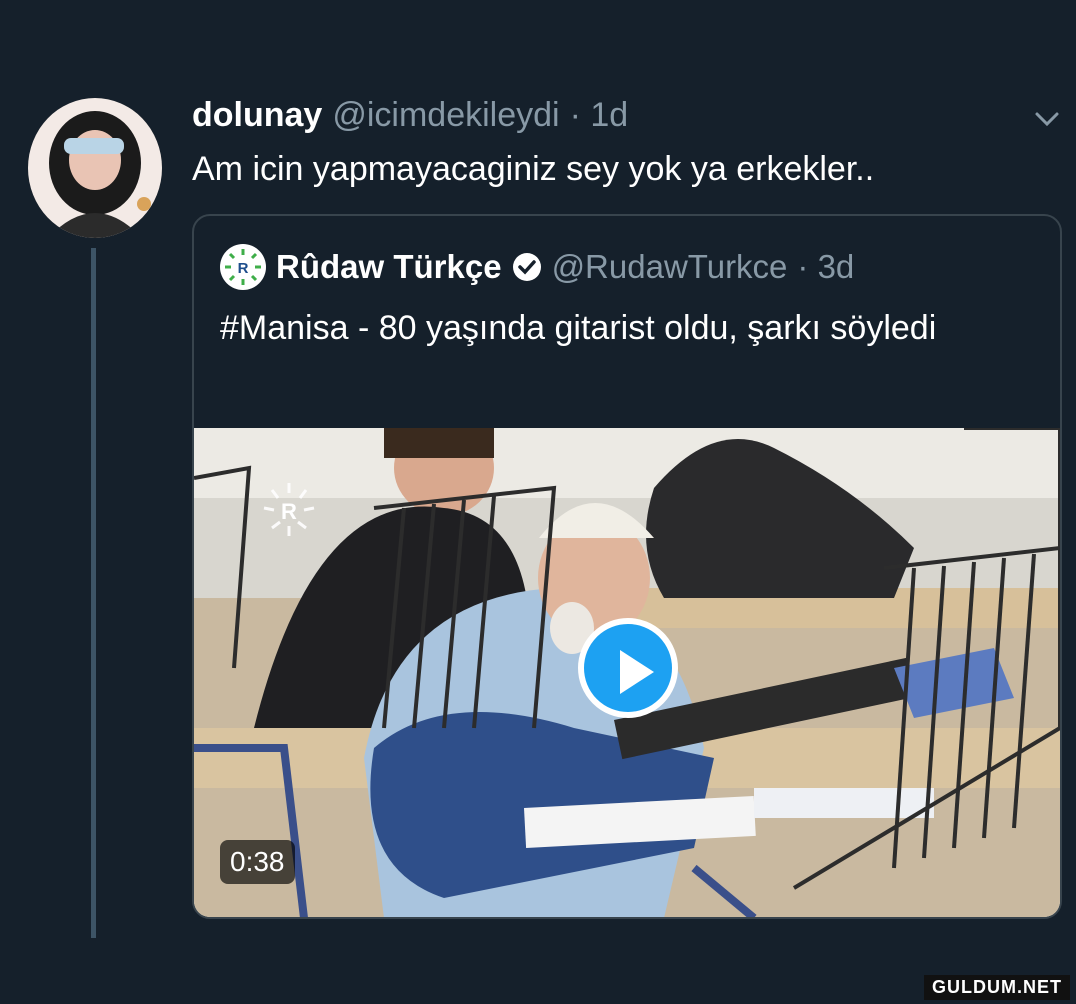 This screenshot has height=1004, width=1076. What do you see at coordinates (637, 672) in the screenshot?
I see `play-icon` at bounding box center [637, 672].